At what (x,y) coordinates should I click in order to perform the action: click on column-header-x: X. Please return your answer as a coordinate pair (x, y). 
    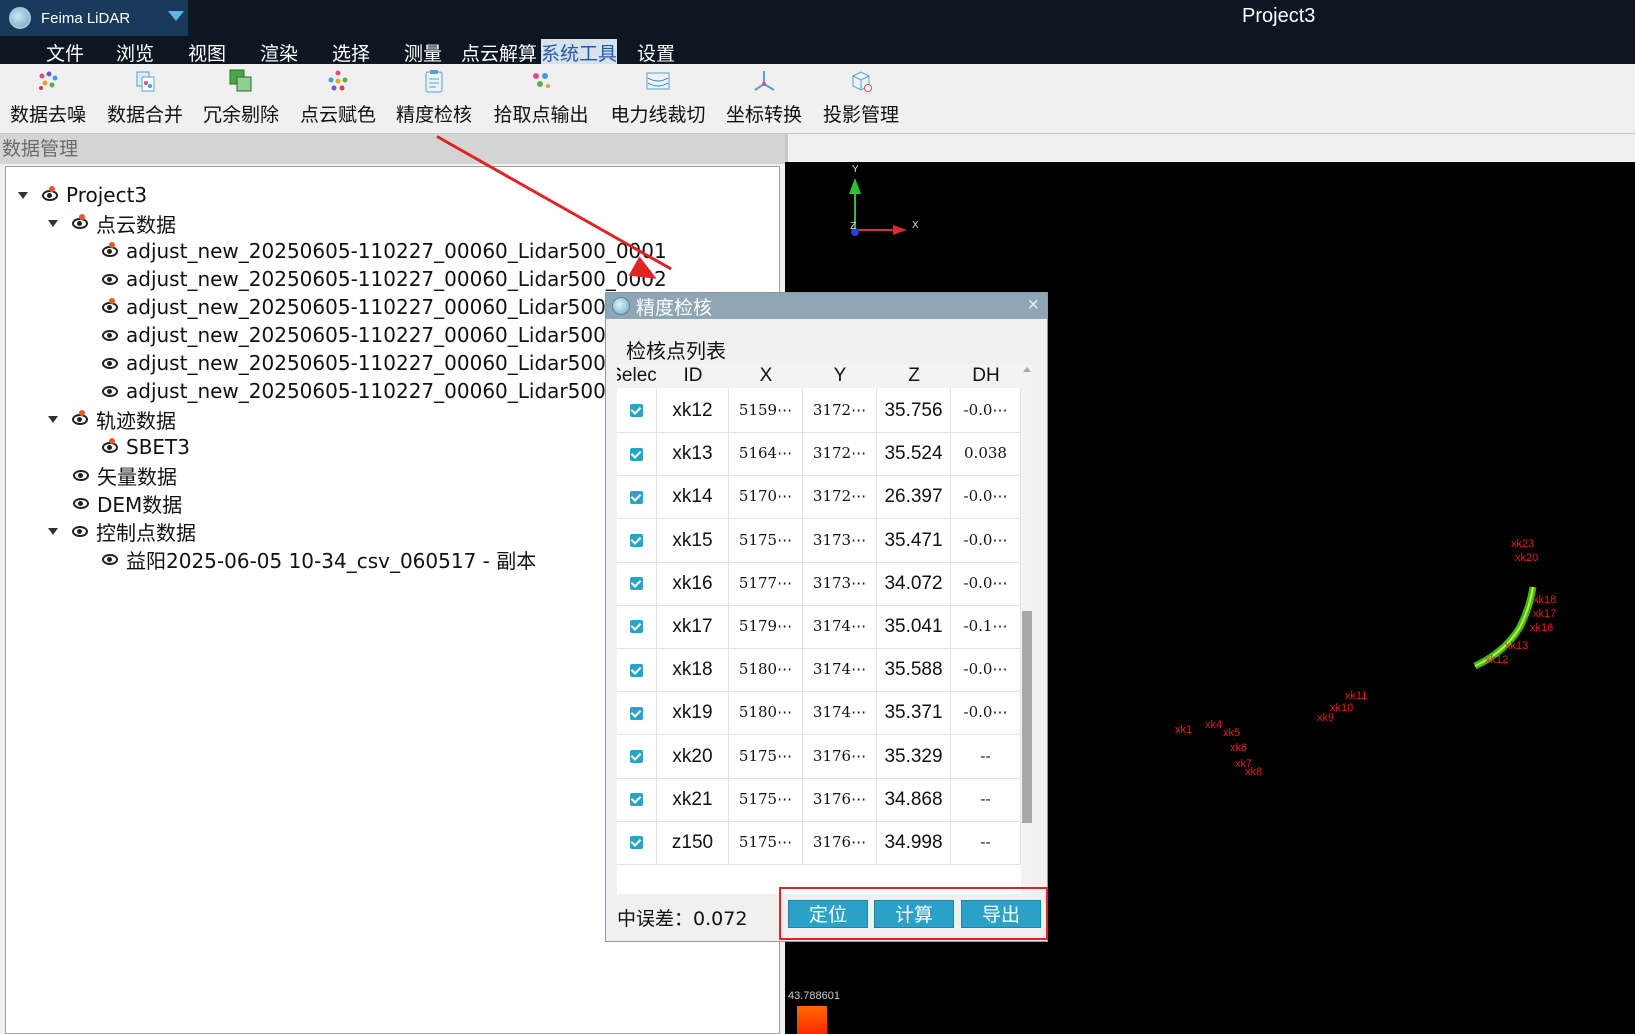
    Looking at the image, I should click on (766, 376).